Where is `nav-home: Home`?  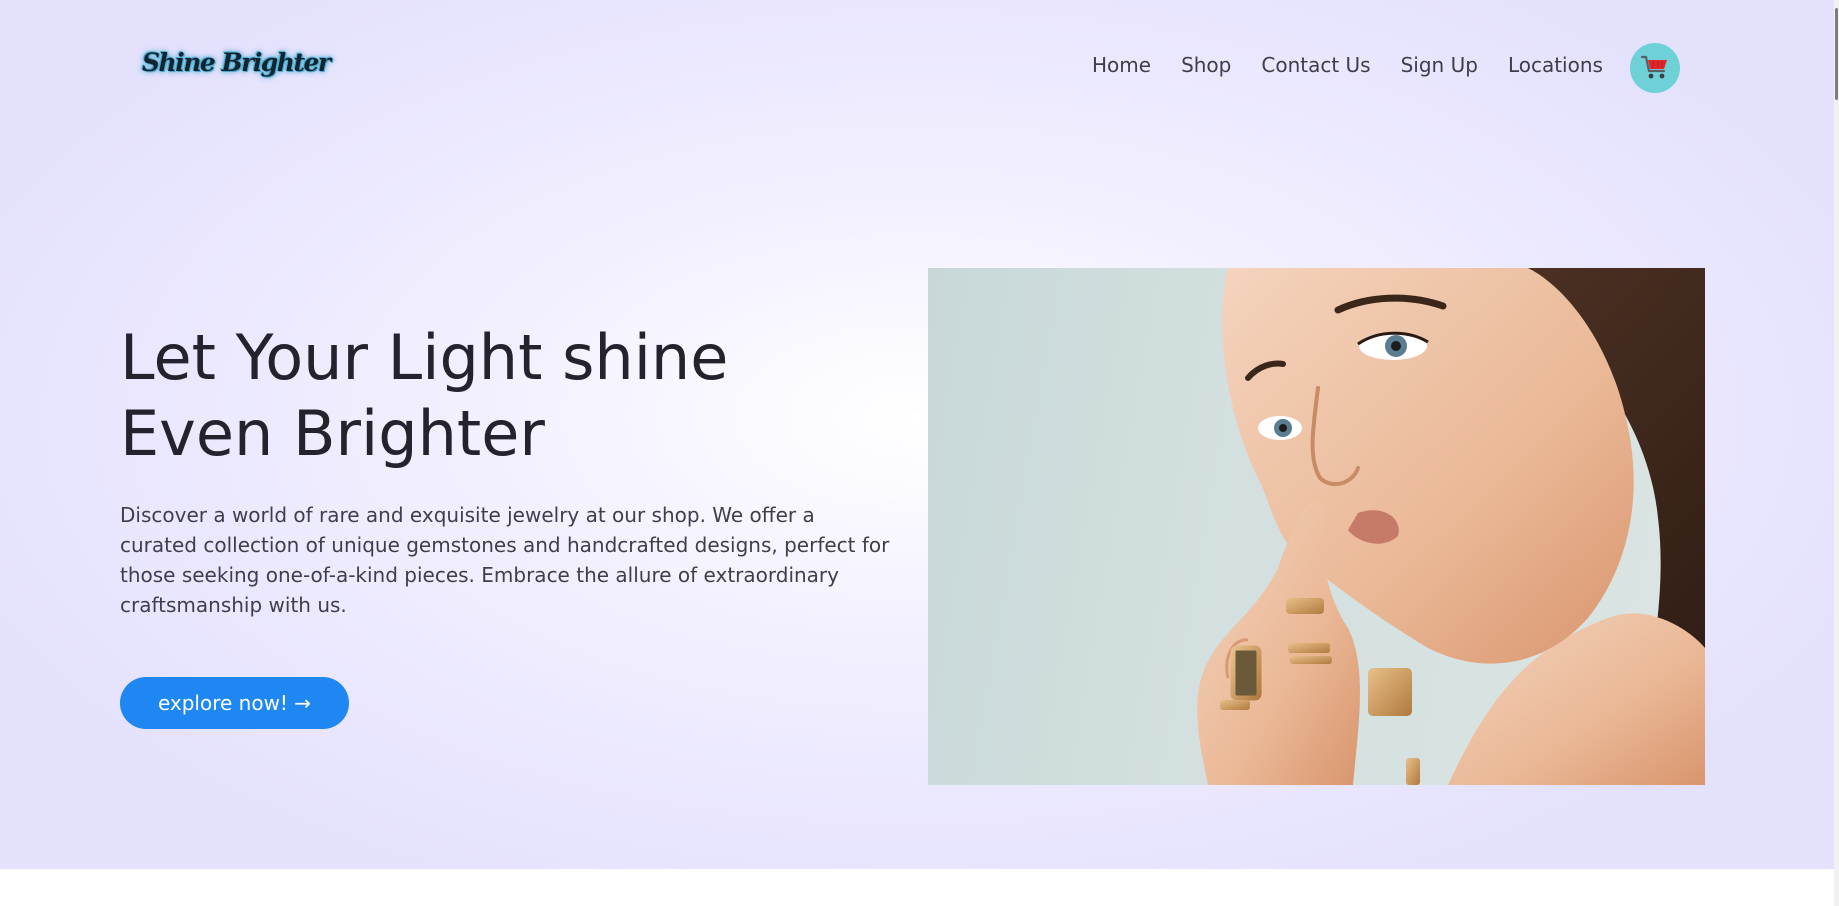 nav-home: Home is located at coordinates (1121, 65).